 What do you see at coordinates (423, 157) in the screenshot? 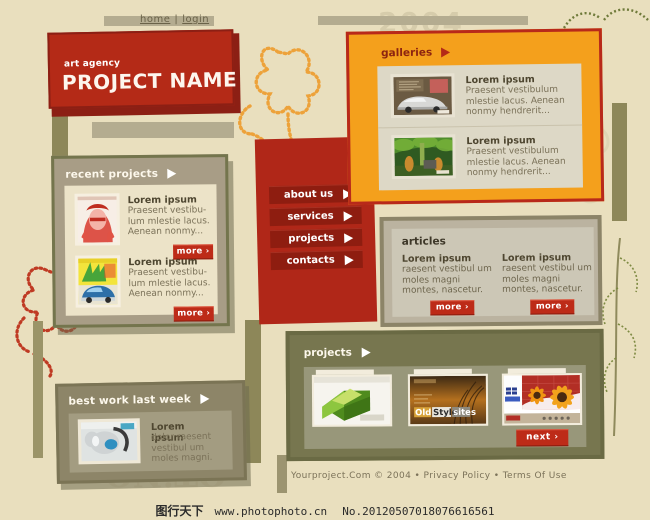
I see `thumb-jungle-scene-site` at bounding box center [423, 157].